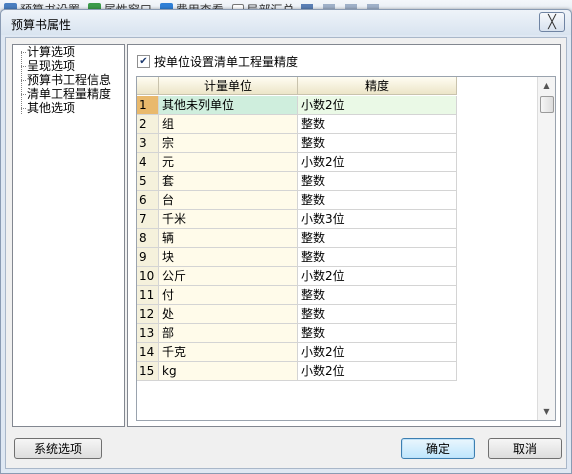  What do you see at coordinates (438, 448) in the screenshot?
I see `ok-button: 确定` at bounding box center [438, 448].